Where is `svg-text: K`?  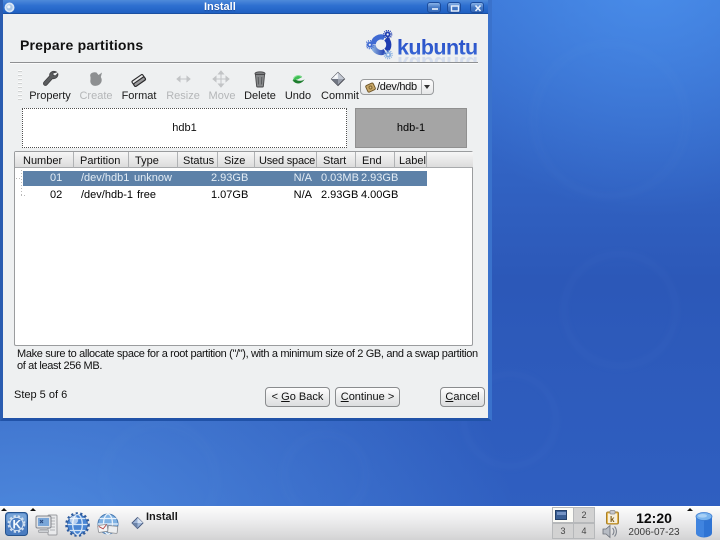
svg-text: K is located at coordinates (17, 525).